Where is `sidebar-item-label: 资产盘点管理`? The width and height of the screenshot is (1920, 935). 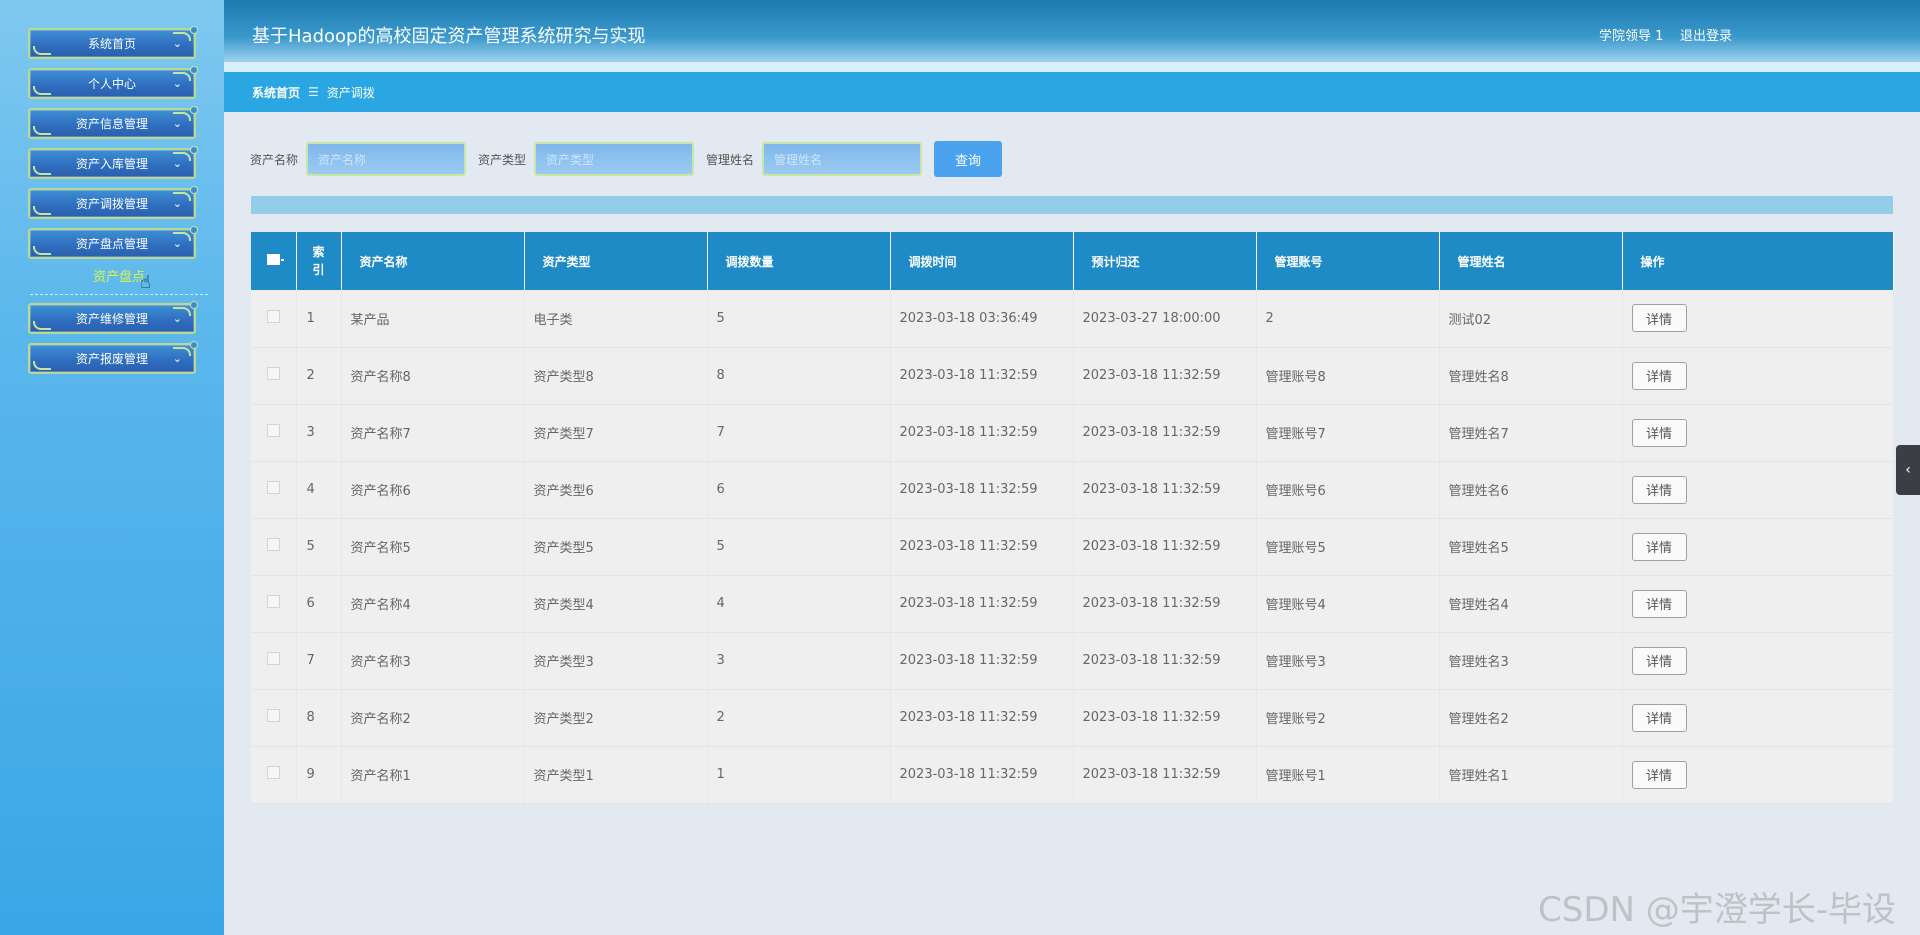
sidebar-item-label: 资产盘点管理 is located at coordinates (111, 244).